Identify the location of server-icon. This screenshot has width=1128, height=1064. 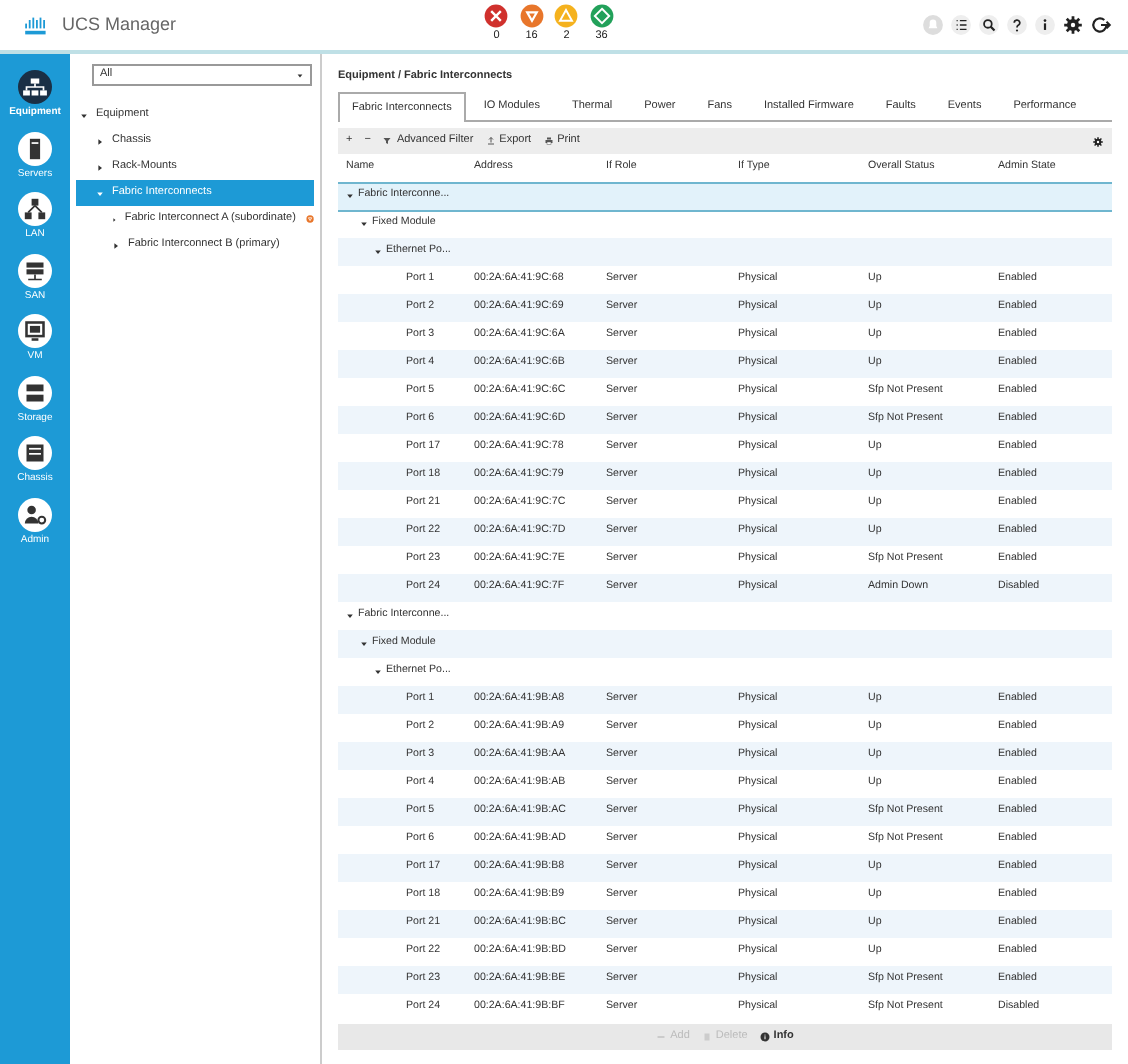
(35, 148).